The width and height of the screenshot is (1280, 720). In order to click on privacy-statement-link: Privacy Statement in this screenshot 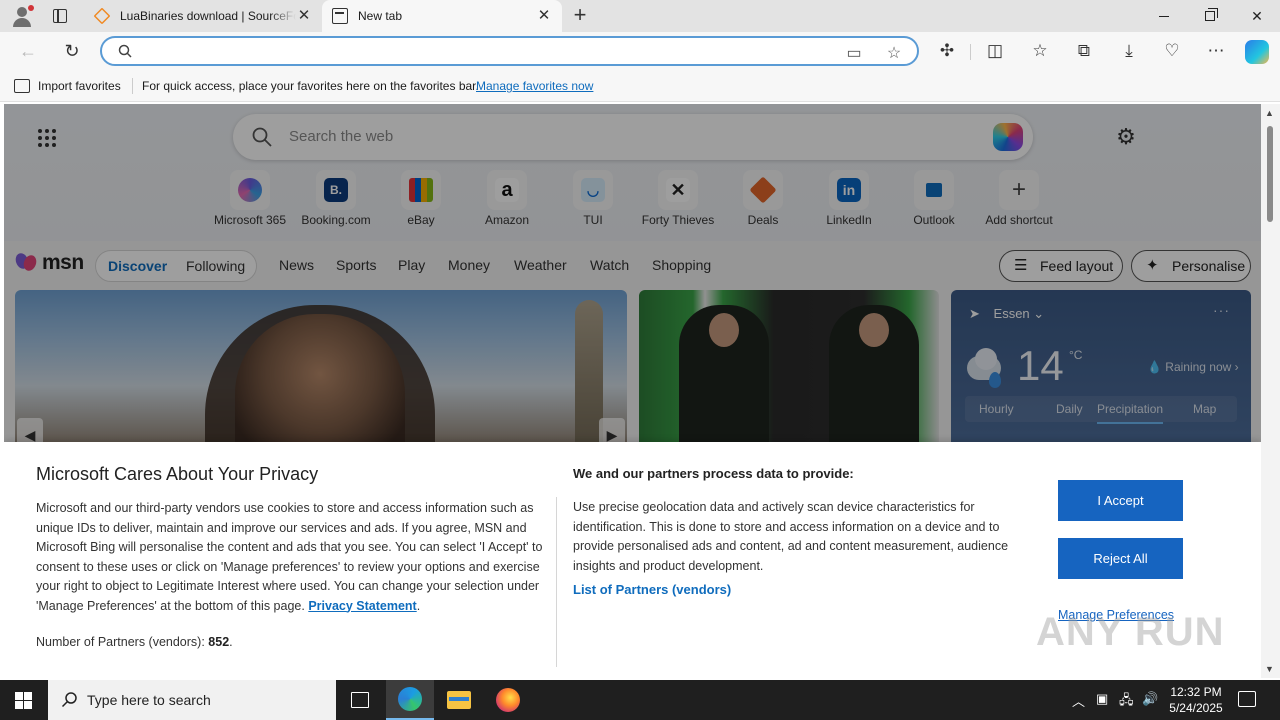, I will do `click(362, 606)`.